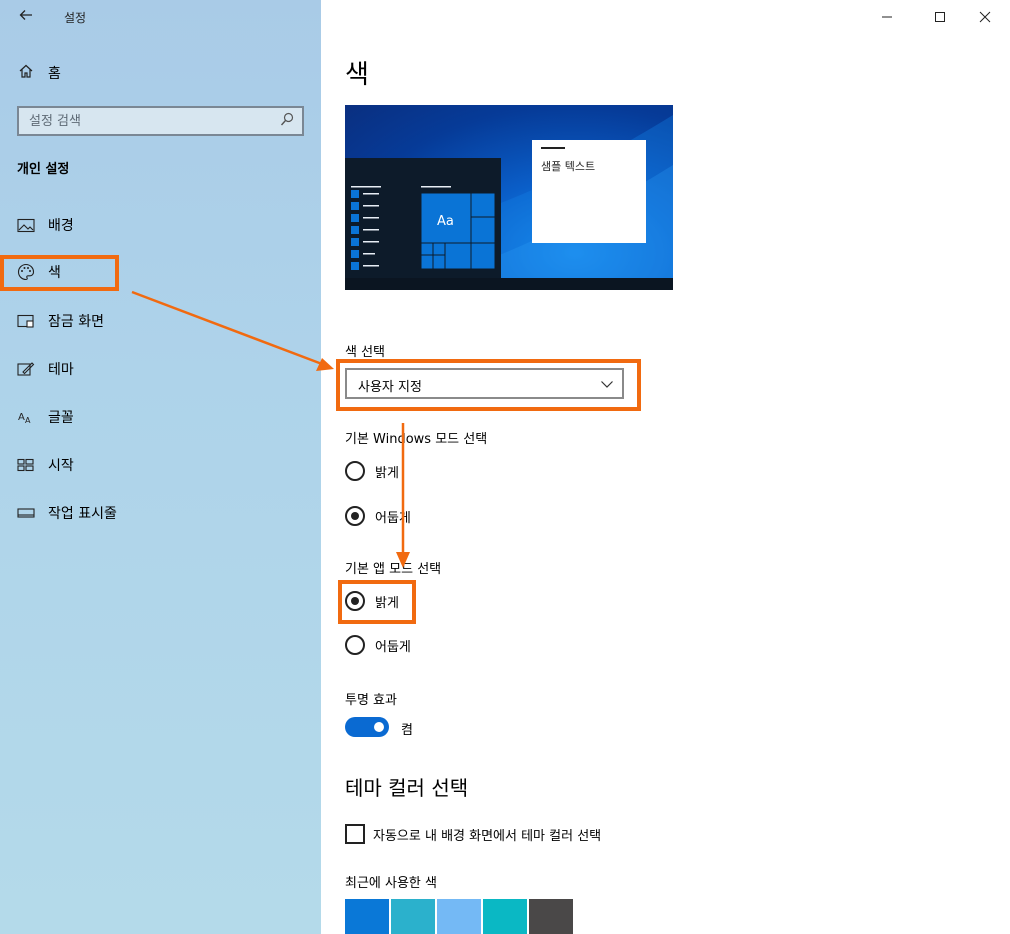 The height and width of the screenshot is (934, 1010). I want to click on windows-mode-label: 기본 Windows 모드 선택, so click(416, 439).